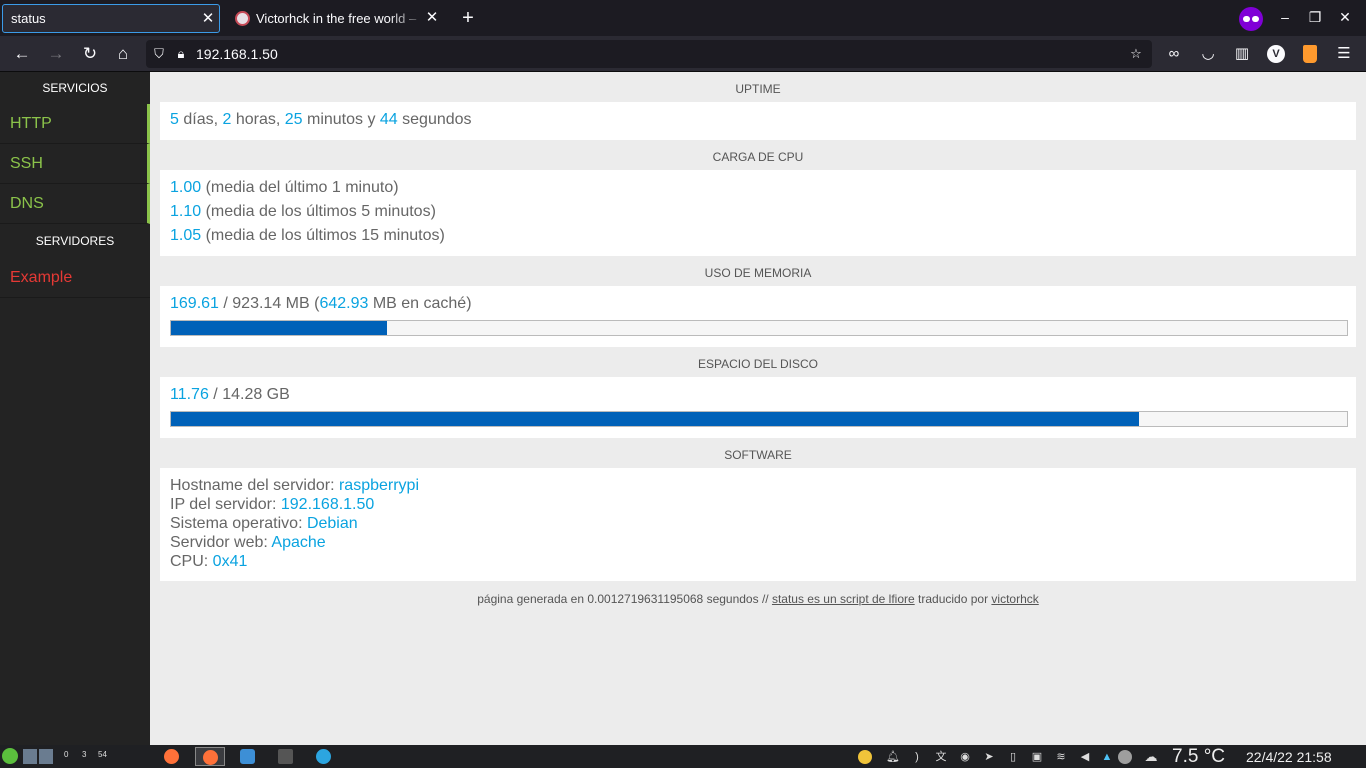 Image resolution: width=1366 pixels, height=768 pixels. What do you see at coordinates (56, 54) in the screenshot?
I see `forward-button: →` at bounding box center [56, 54].